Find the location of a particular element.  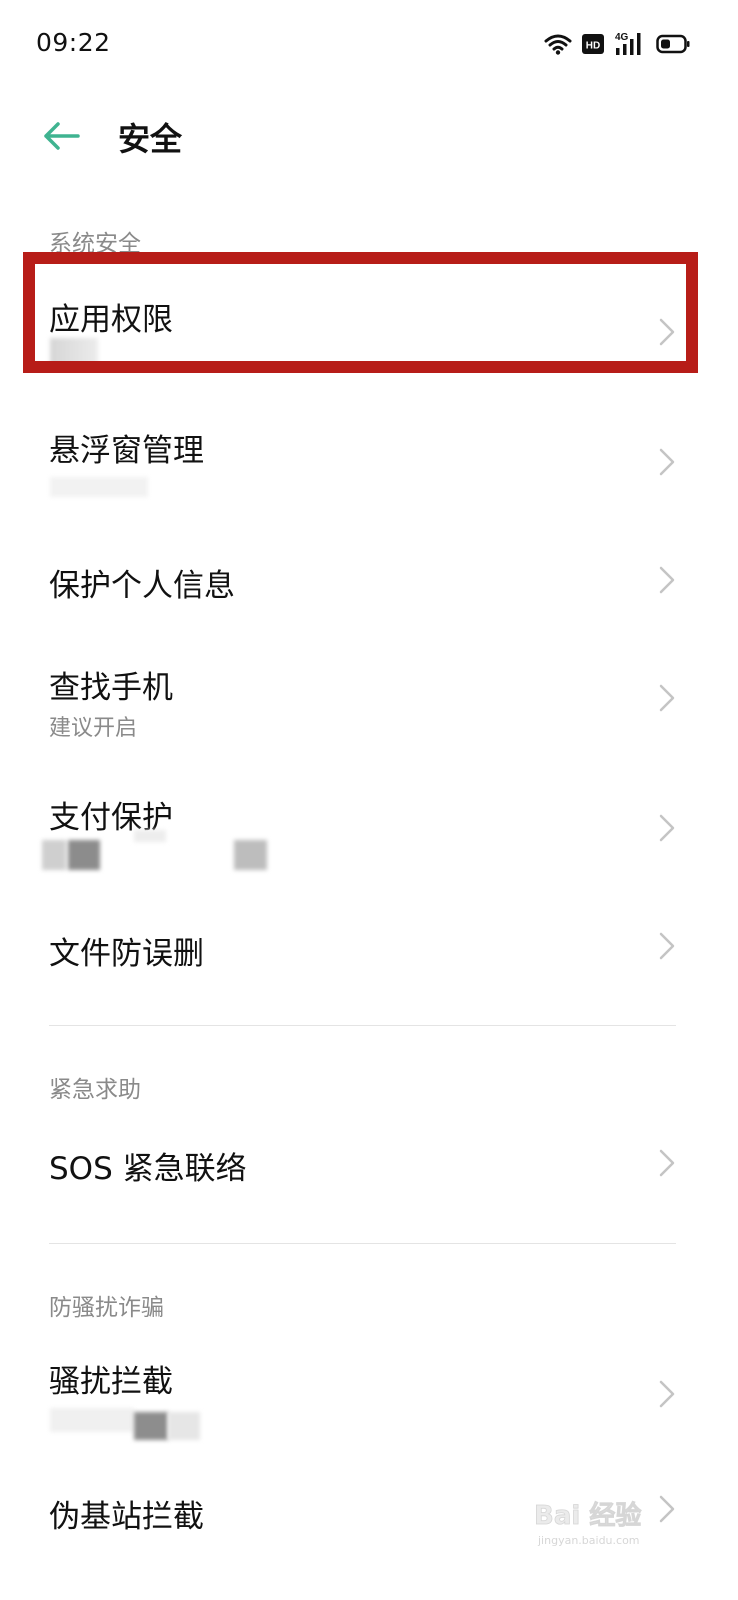

section-header-system-security: 系统安全 is located at coordinates (95, 244).